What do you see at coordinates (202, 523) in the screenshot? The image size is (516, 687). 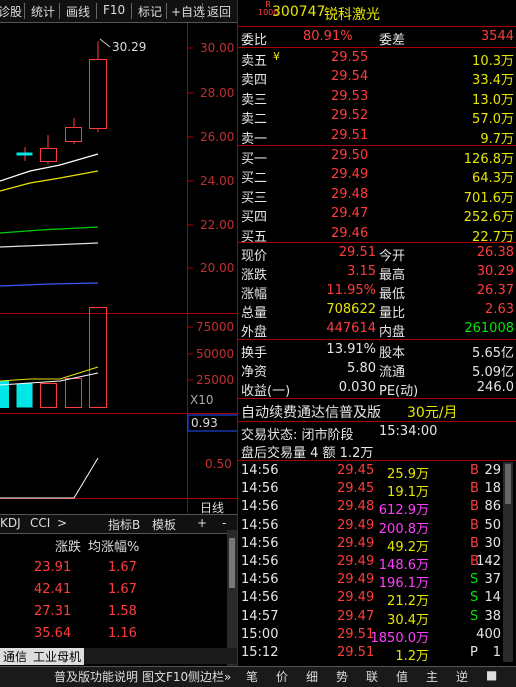 I see `add-indicator-button: +` at bounding box center [202, 523].